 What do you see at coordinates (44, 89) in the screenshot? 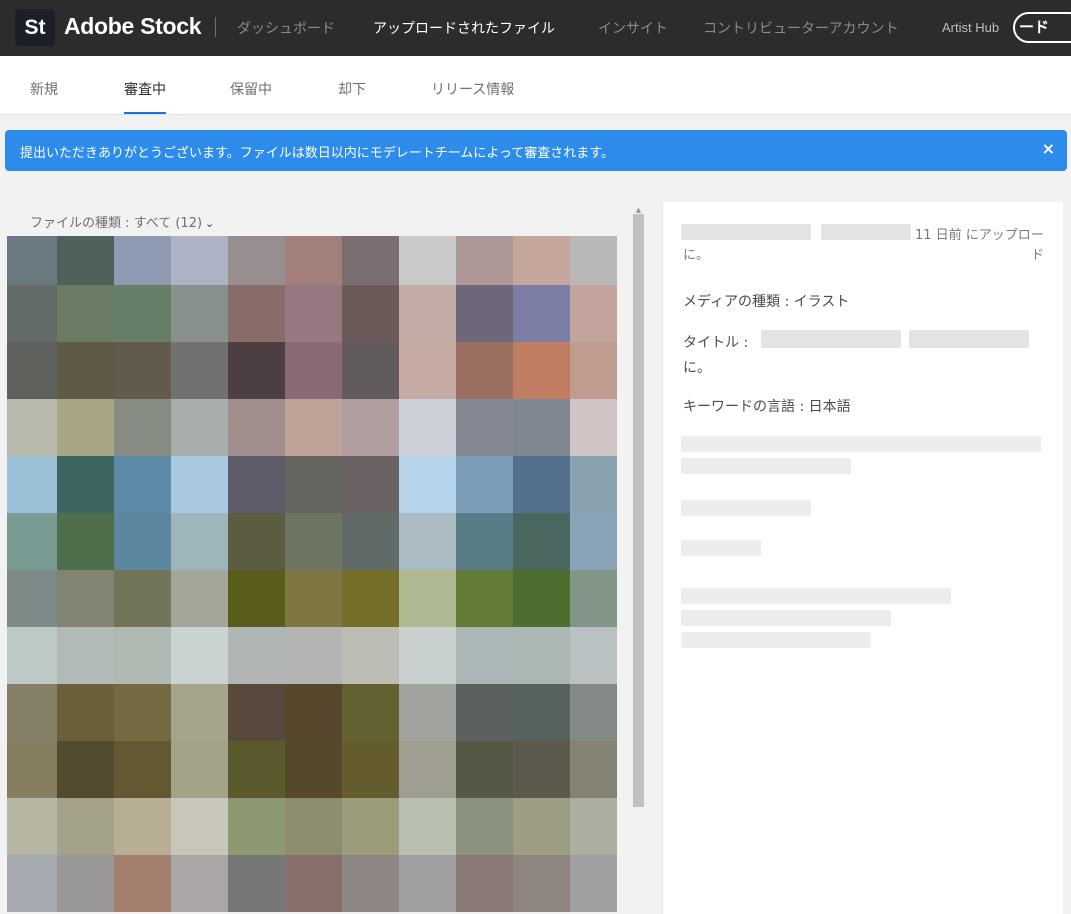
I see `tab-new: 新規` at bounding box center [44, 89].